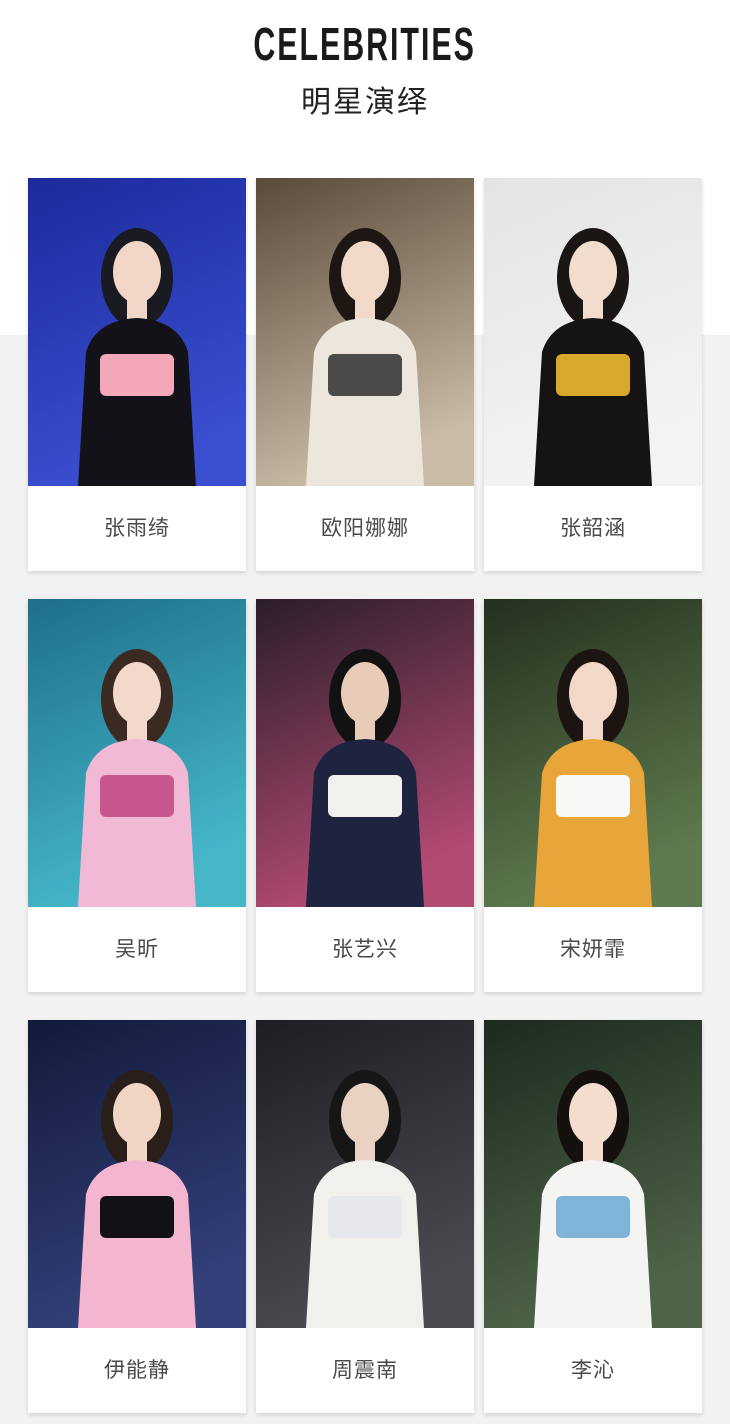  I want to click on section-title: CELEBRITIES, so click(365, 44).